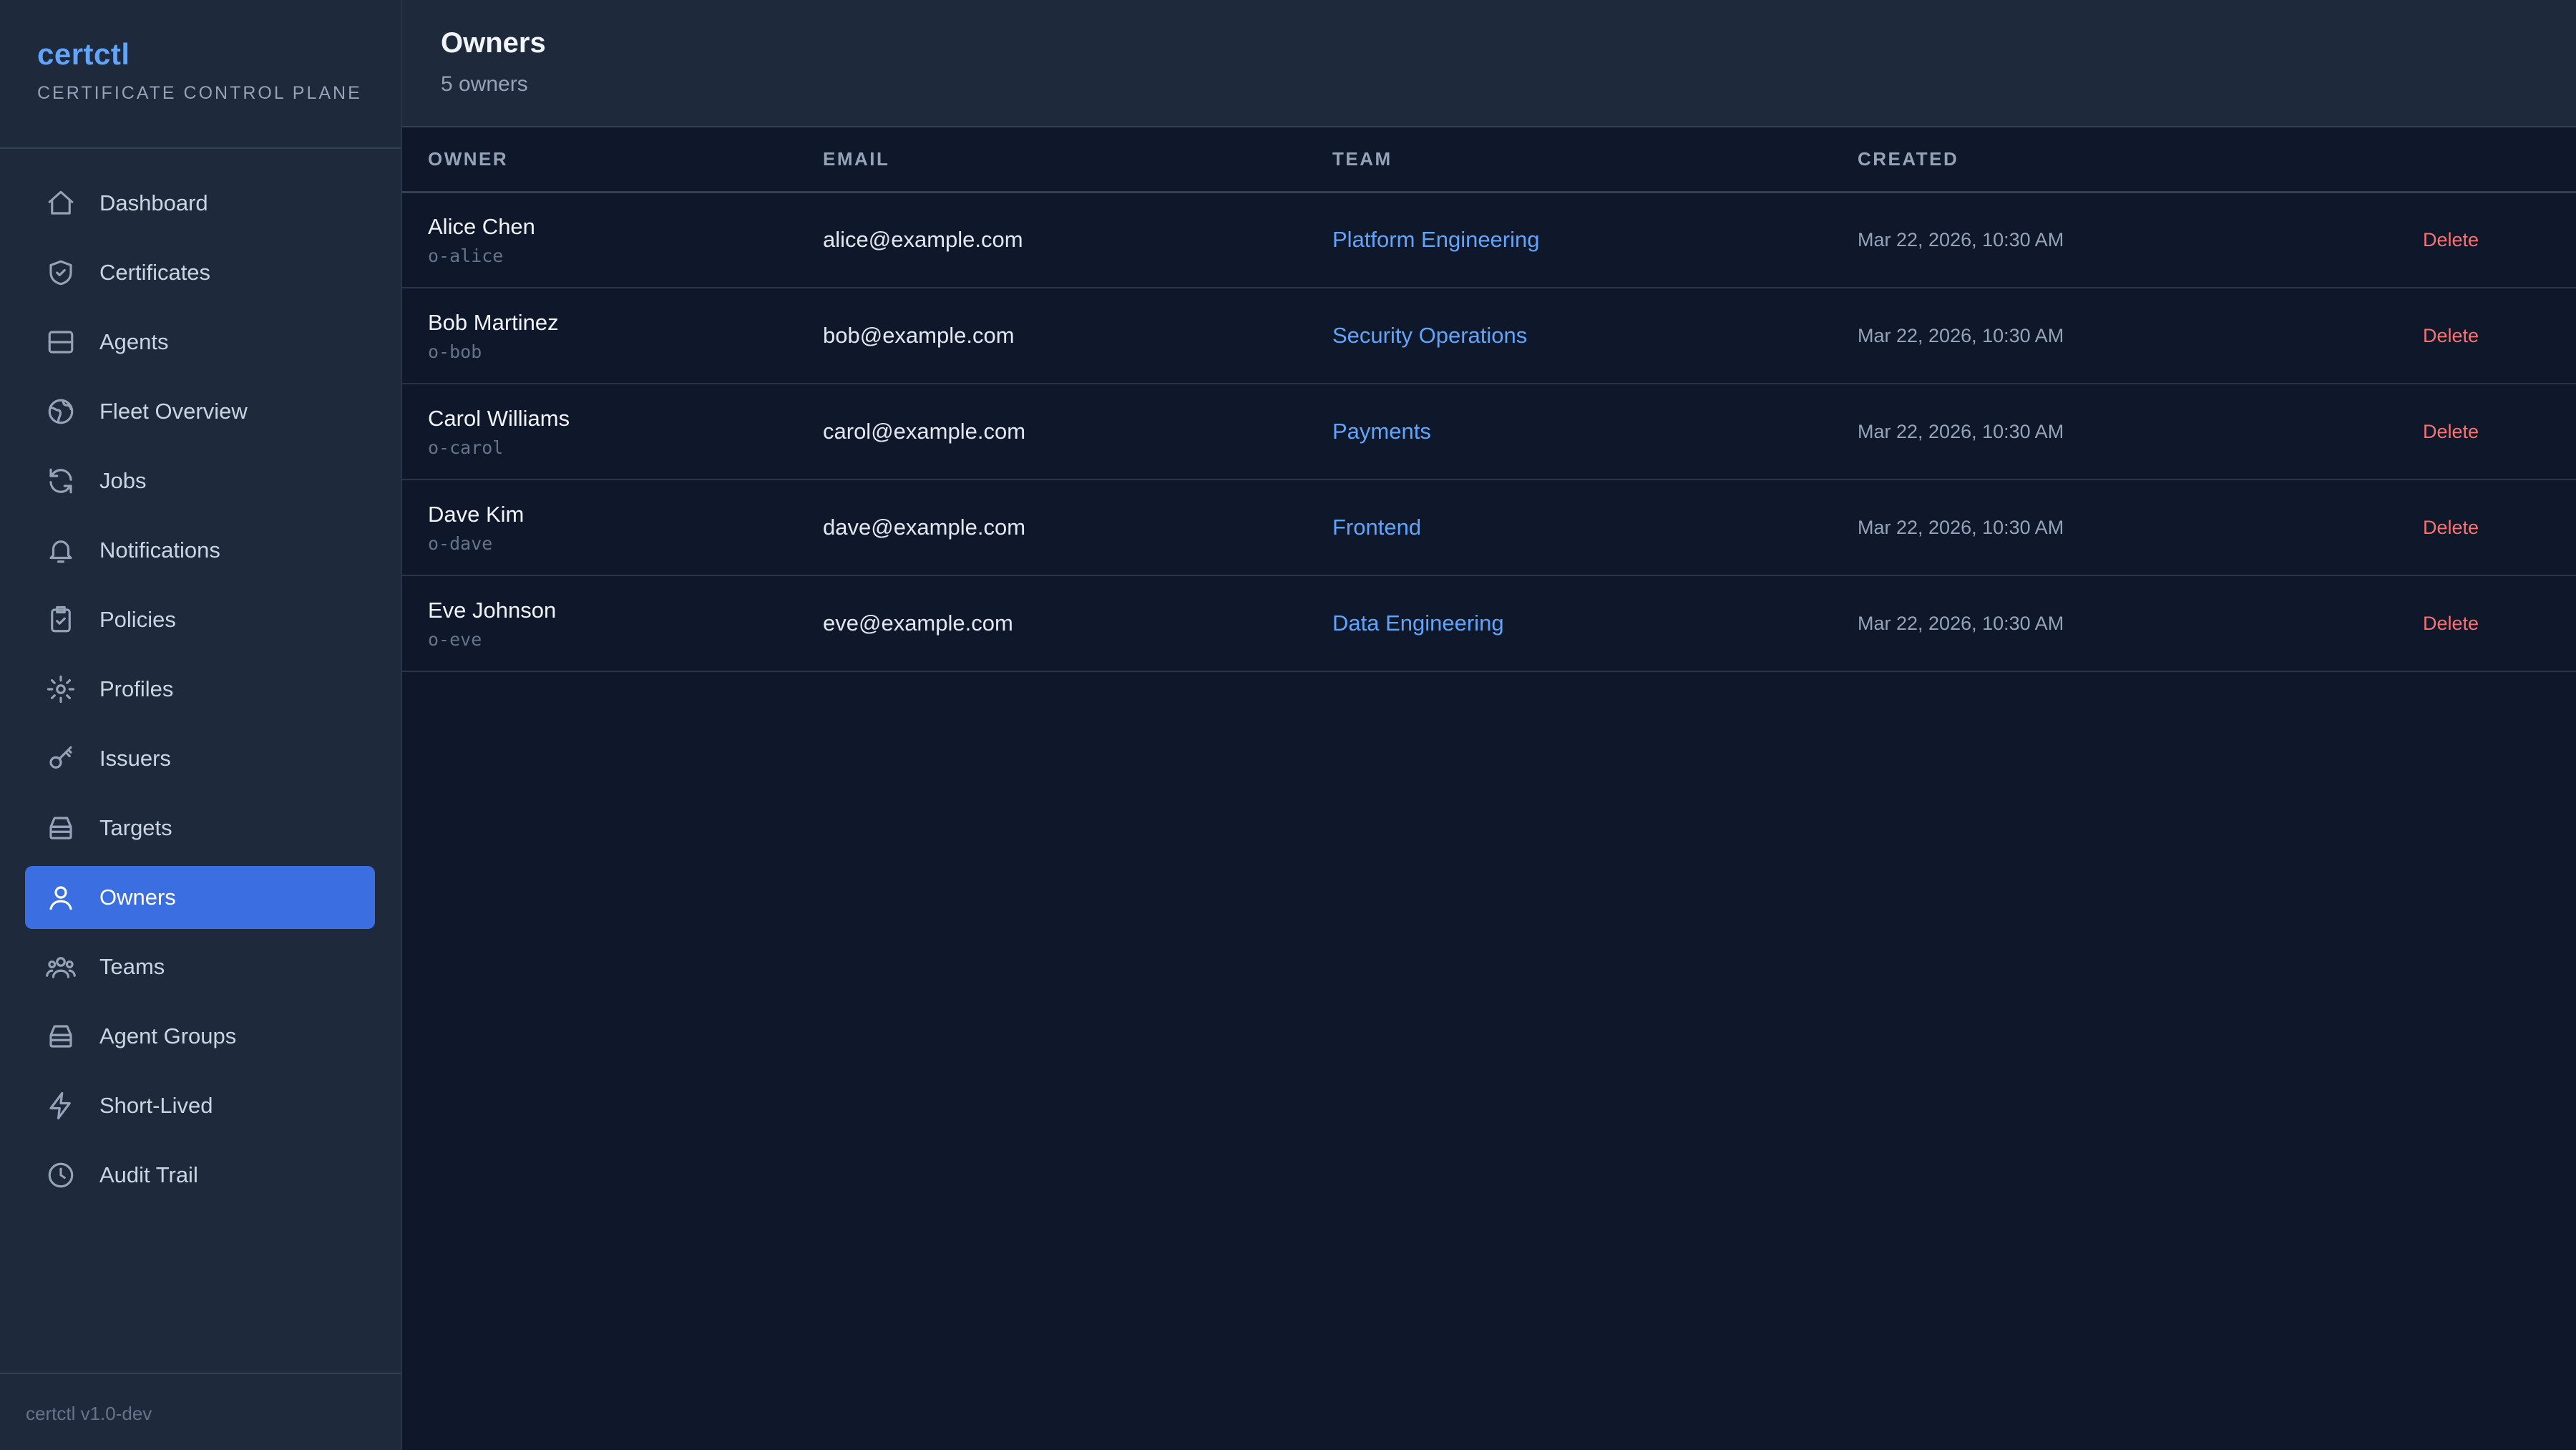 Image resolution: width=2576 pixels, height=1450 pixels. I want to click on owner-email: eve@example.com, so click(918, 623).